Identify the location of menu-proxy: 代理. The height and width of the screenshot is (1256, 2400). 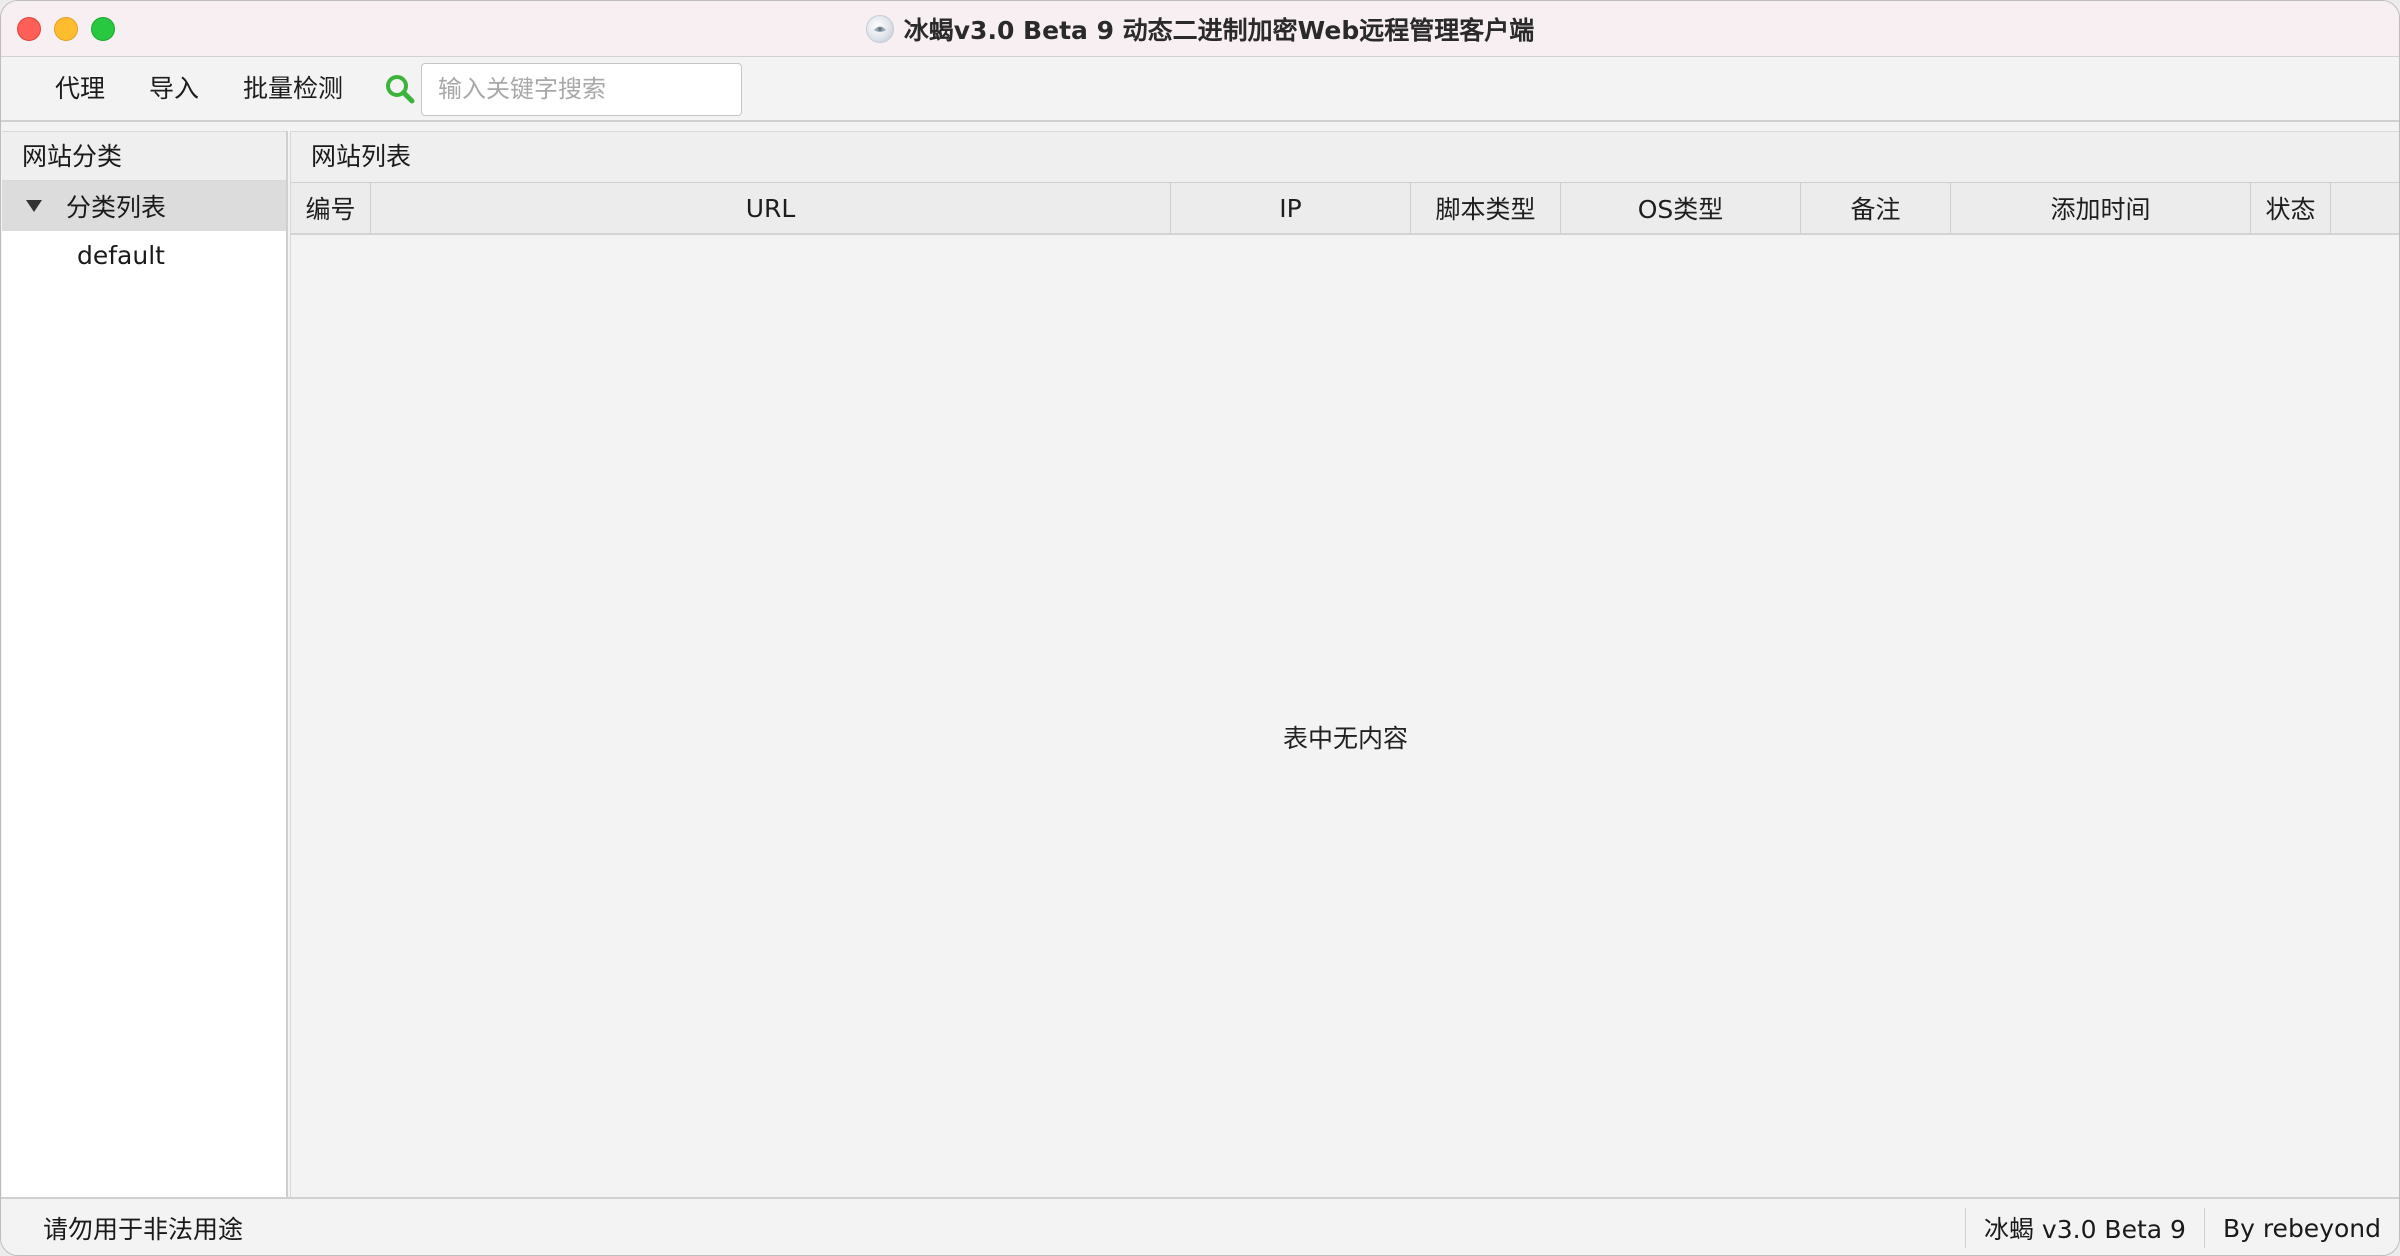
(64, 89).